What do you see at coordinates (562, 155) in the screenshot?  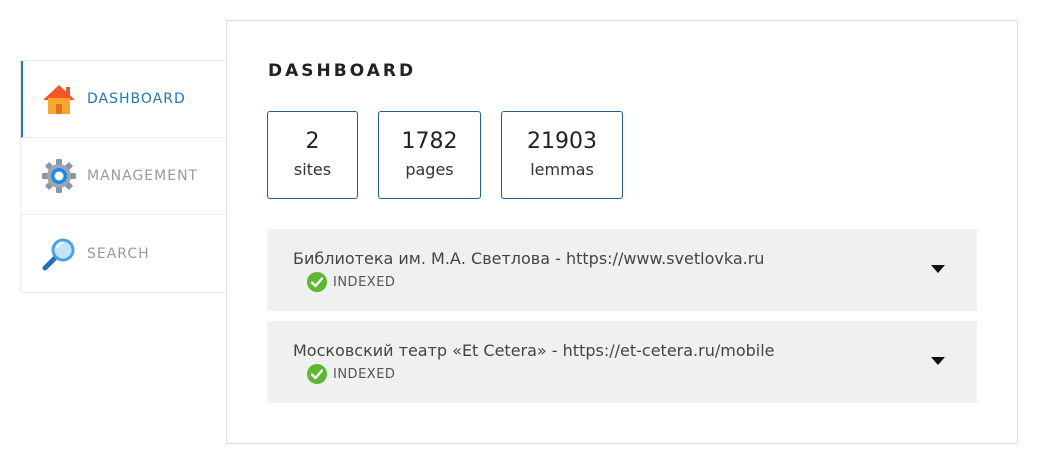 I see `stat-lemmas: 21903 lemmas` at bounding box center [562, 155].